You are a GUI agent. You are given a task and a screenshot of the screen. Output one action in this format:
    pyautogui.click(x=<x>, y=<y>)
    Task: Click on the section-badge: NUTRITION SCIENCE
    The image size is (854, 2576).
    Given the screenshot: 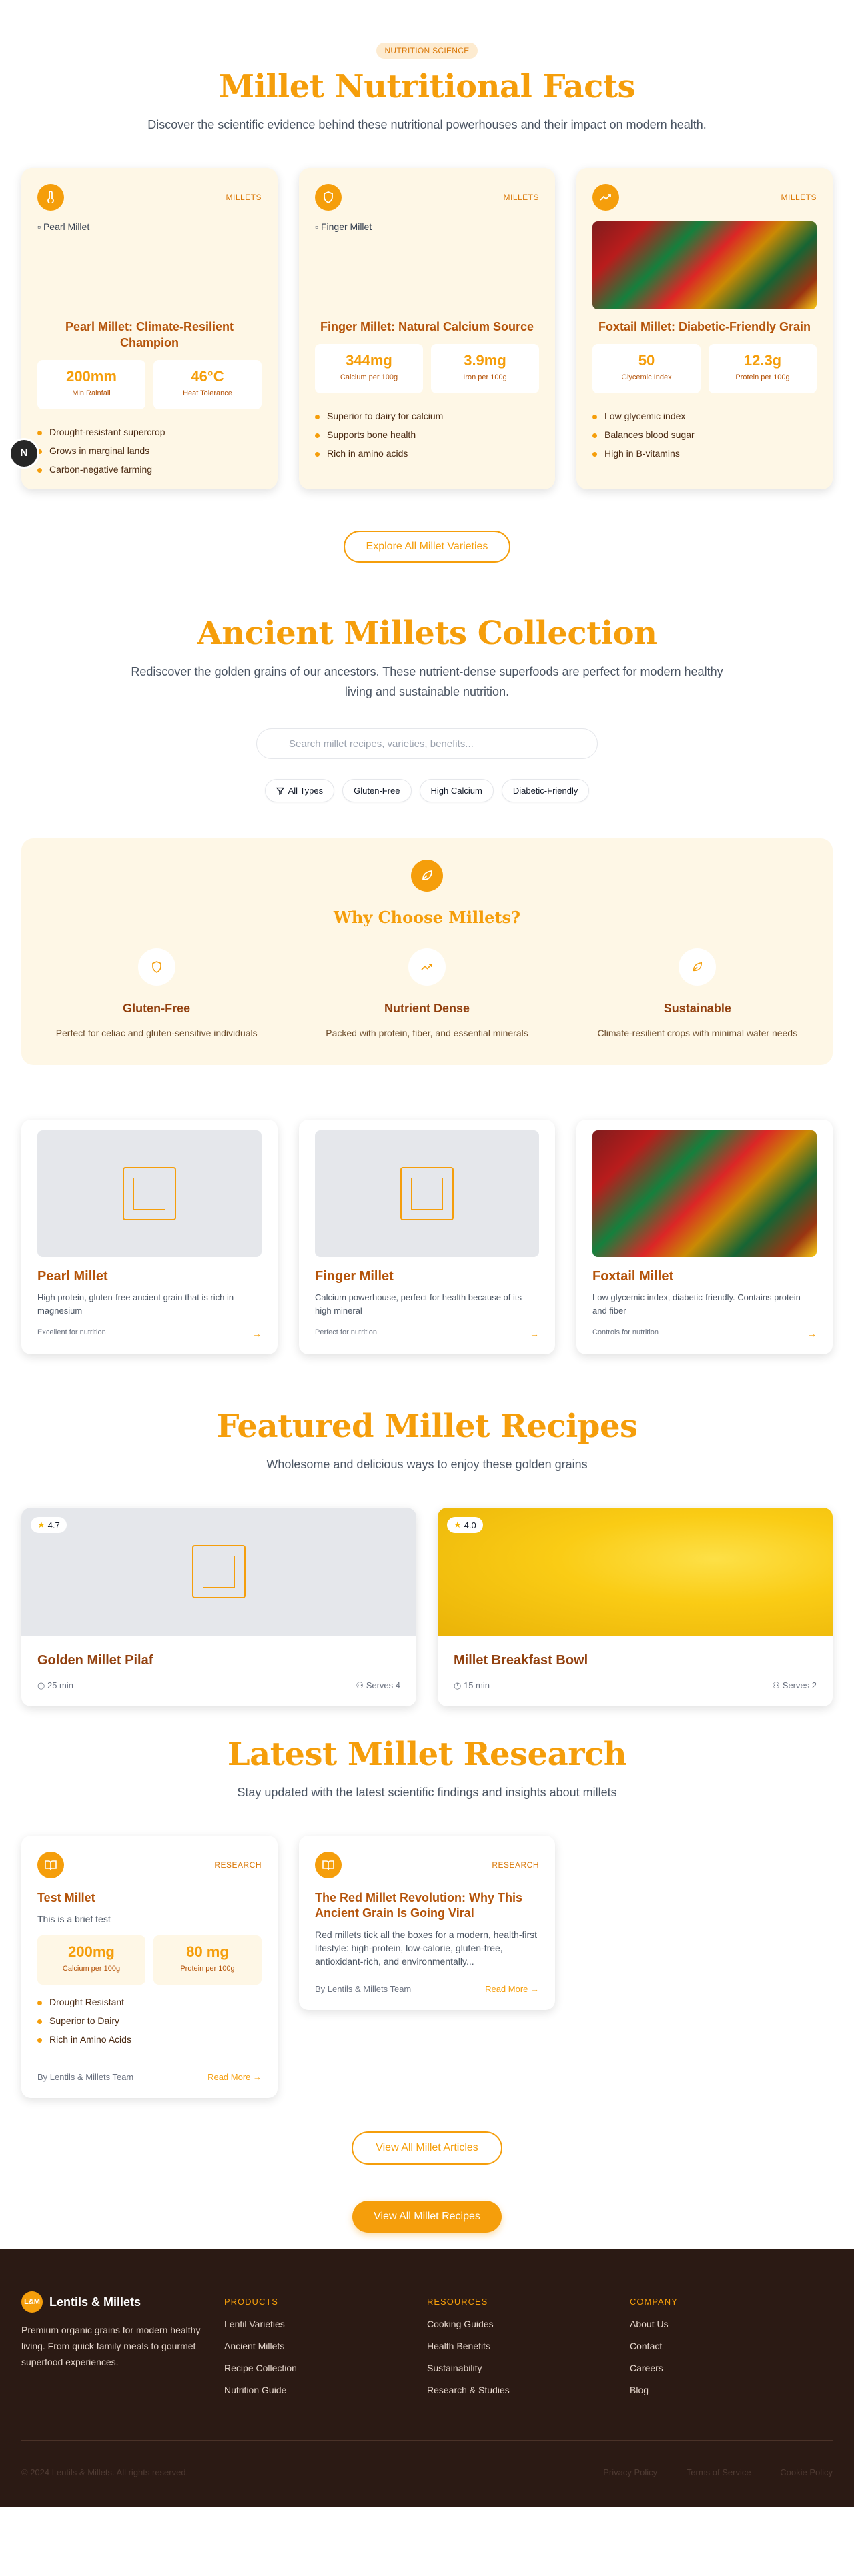 What is the action you would take?
    pyautogui.click(x=427, y=51)
    